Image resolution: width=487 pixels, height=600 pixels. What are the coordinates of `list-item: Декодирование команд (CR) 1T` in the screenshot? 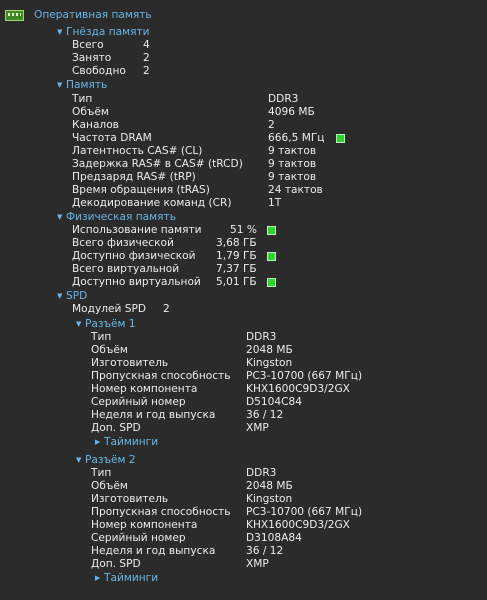 It's located at (272, 203).